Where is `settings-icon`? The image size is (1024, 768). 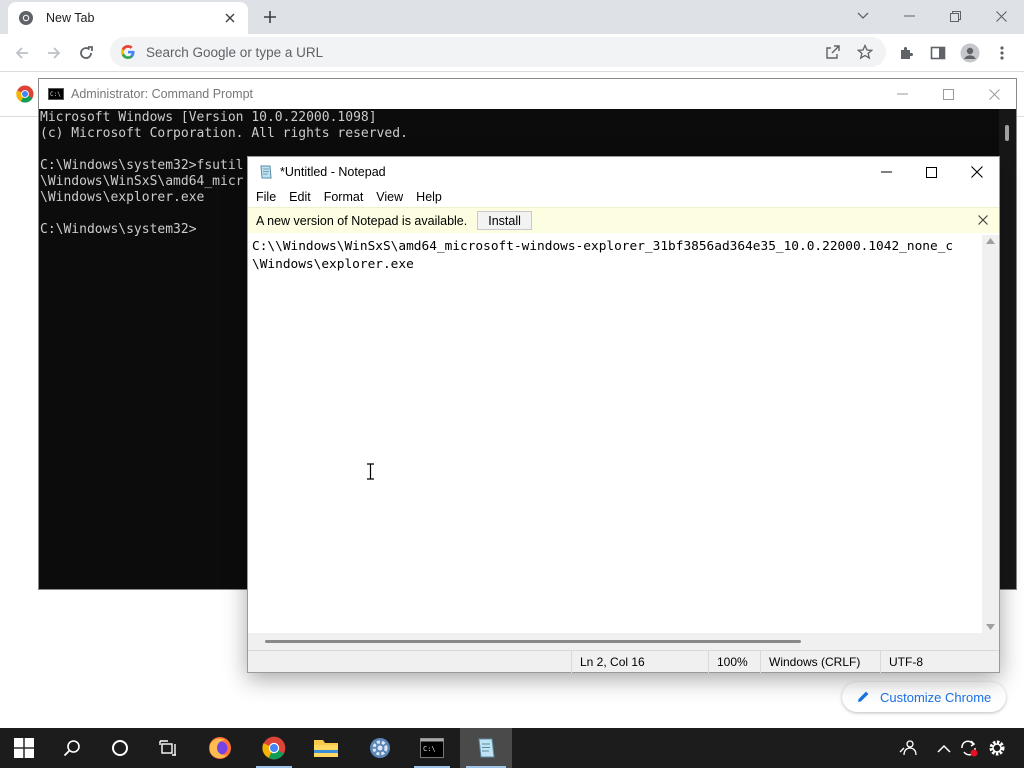
settings-icon is located at coordinates (380, 748).